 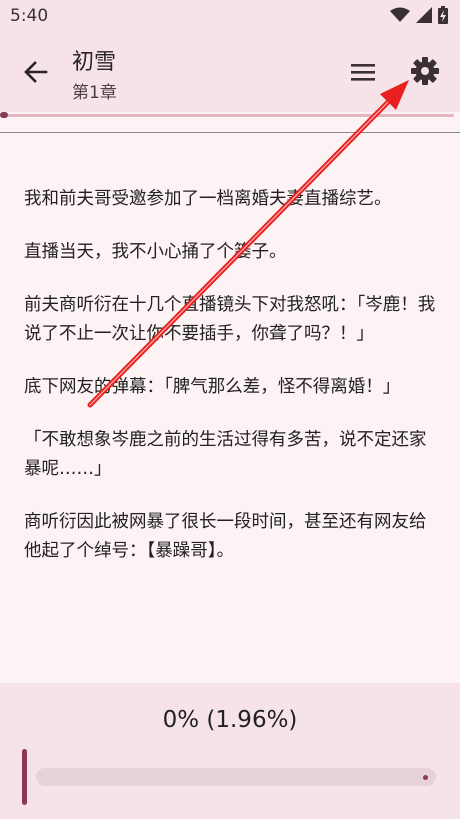 I want to click on reading-progress-track, so click(x=230, y=115).